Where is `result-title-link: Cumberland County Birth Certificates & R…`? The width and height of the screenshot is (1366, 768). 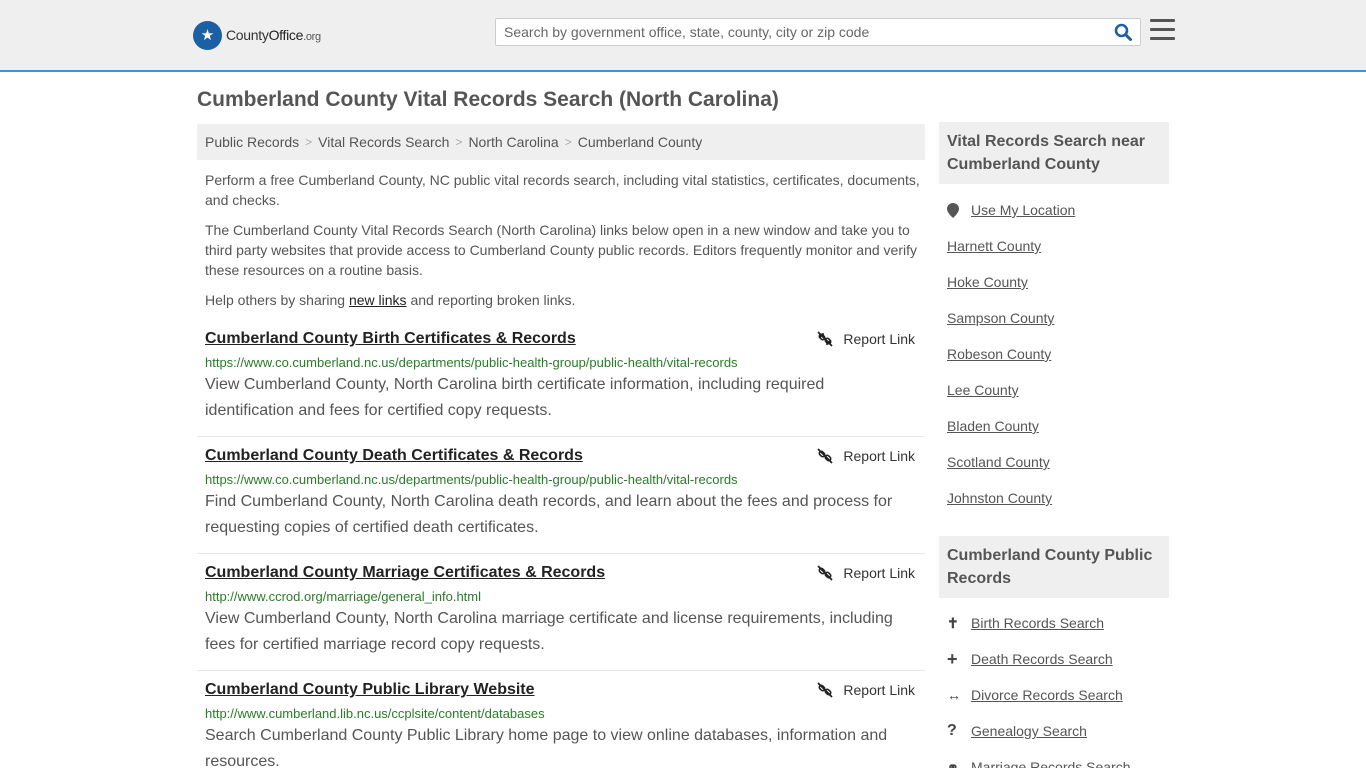 result-title-link: Cumberland County Birth Certificates & R… is located at coordinates (390, 339).